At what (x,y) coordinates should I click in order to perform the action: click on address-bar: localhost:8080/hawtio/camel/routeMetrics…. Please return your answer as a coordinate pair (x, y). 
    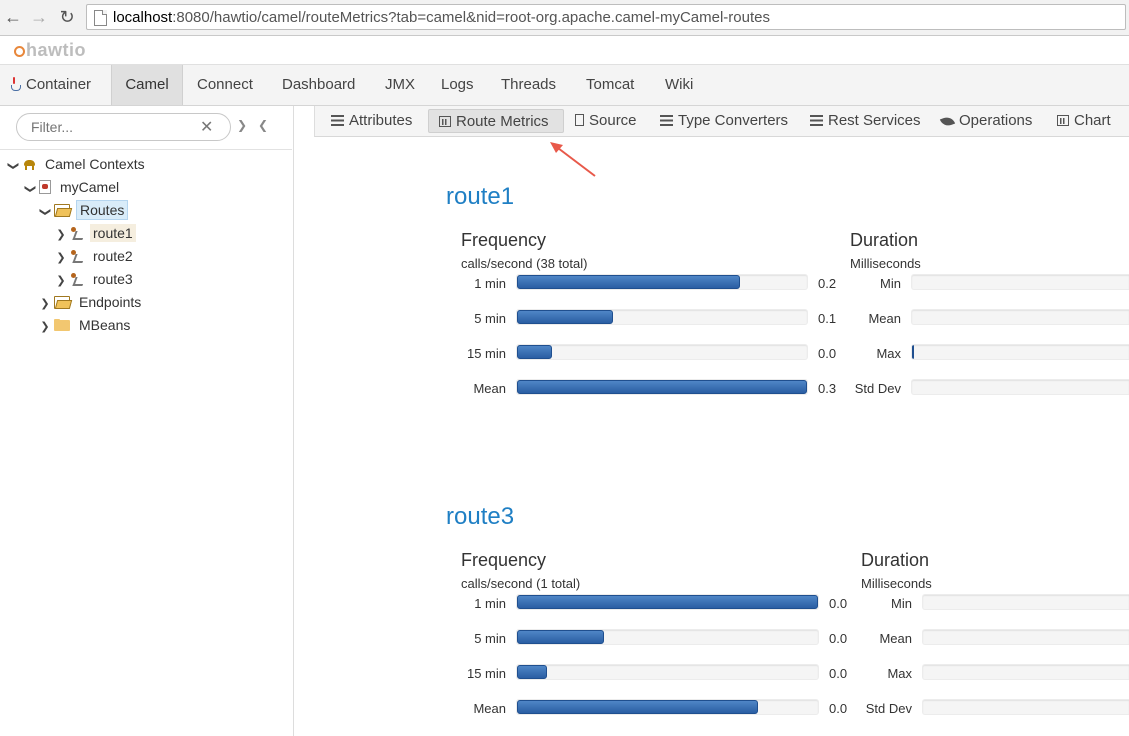
    Looking at the image, I should click on (606, 17).